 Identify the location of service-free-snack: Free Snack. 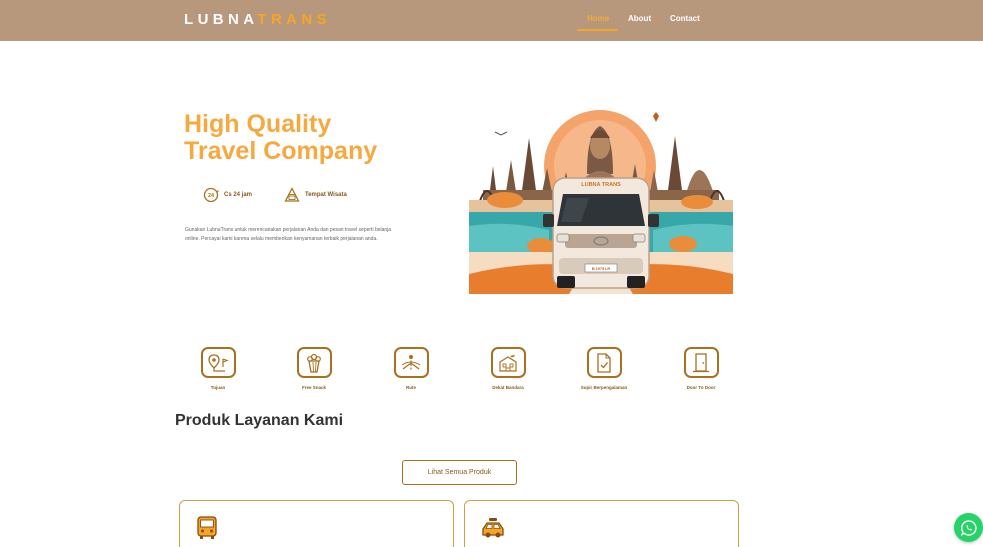
(314, 368).